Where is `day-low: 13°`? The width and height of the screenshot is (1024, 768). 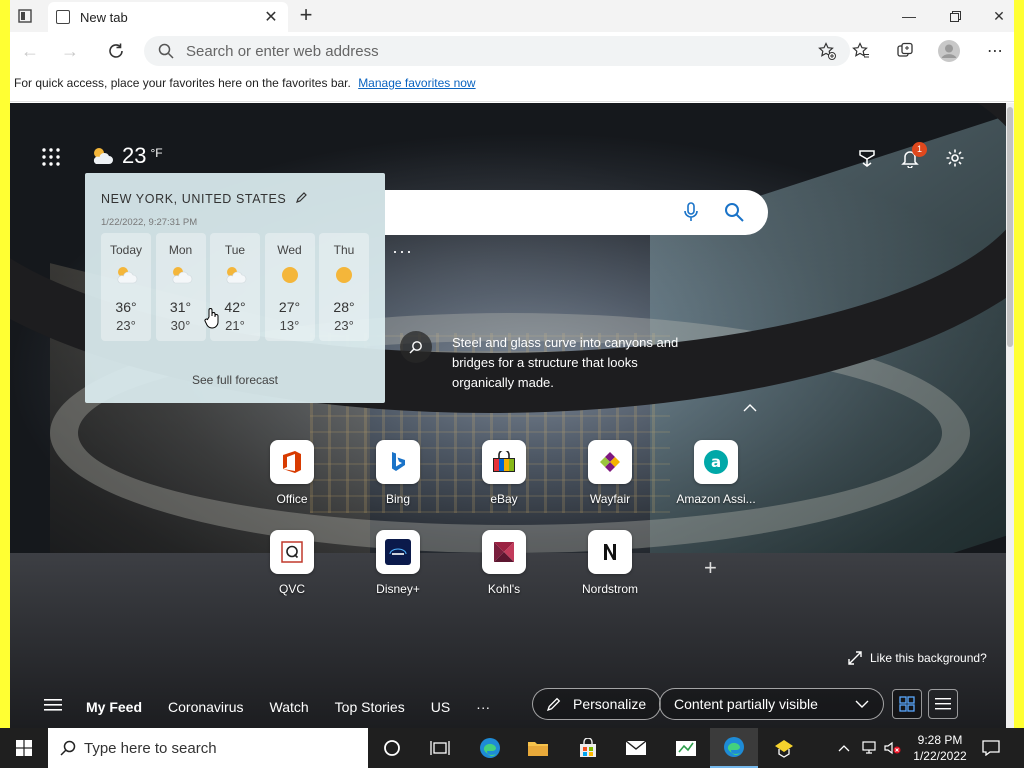 day-low: 13° is located at coordinates (289, 325).